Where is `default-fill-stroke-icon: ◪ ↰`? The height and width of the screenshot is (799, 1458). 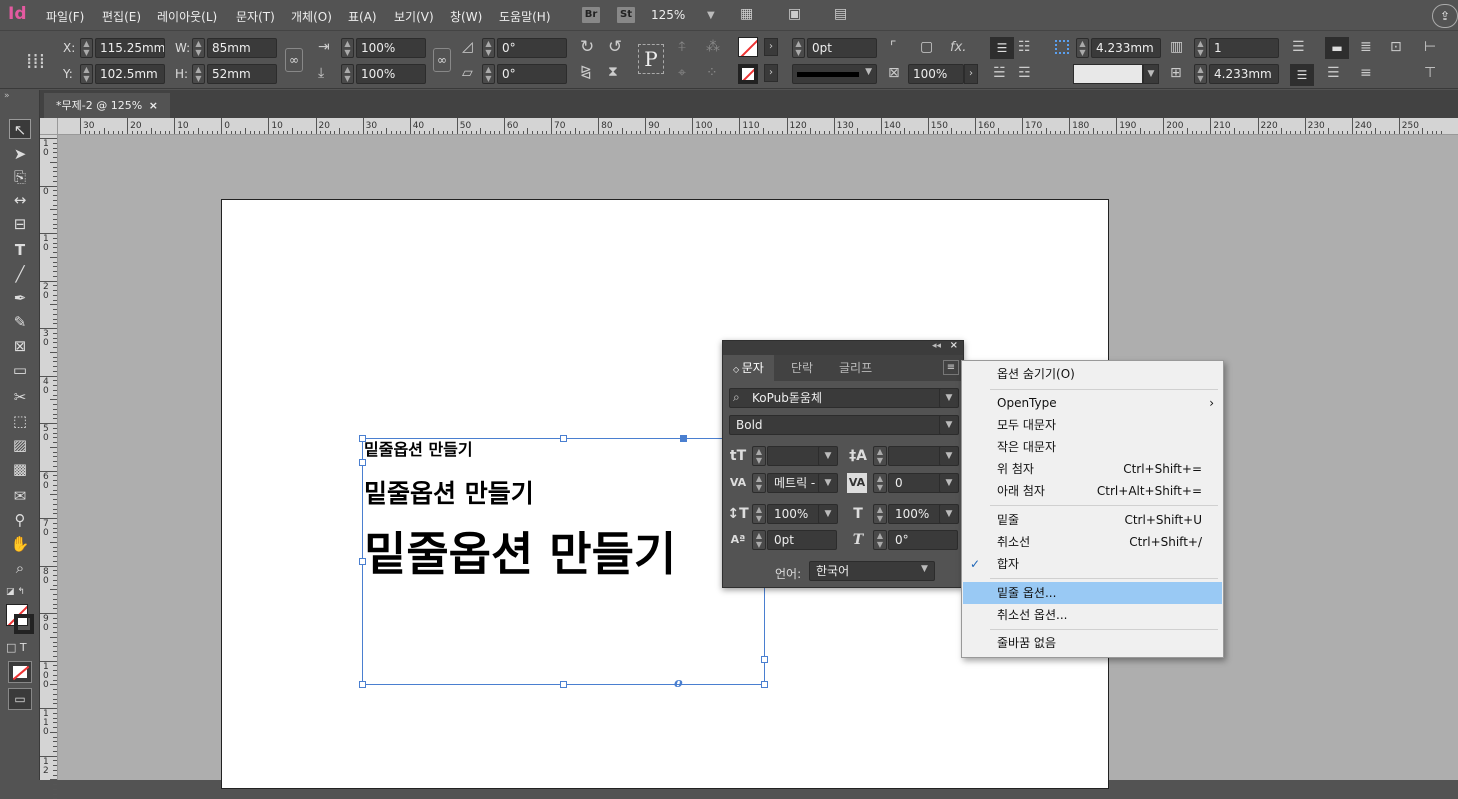
default-fill-stroke-icon: ◪ ↰ is located at coordinates (15, 592).